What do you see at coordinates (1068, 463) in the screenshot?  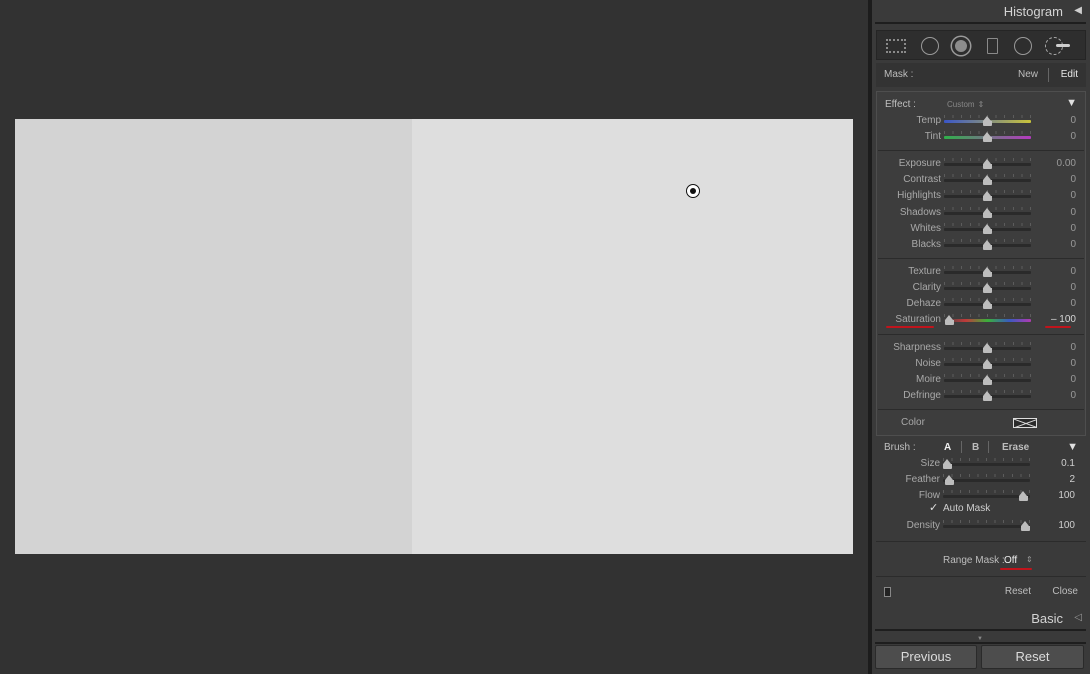 I see `slider-value: 0.1` at bounding box center [1068, 463].